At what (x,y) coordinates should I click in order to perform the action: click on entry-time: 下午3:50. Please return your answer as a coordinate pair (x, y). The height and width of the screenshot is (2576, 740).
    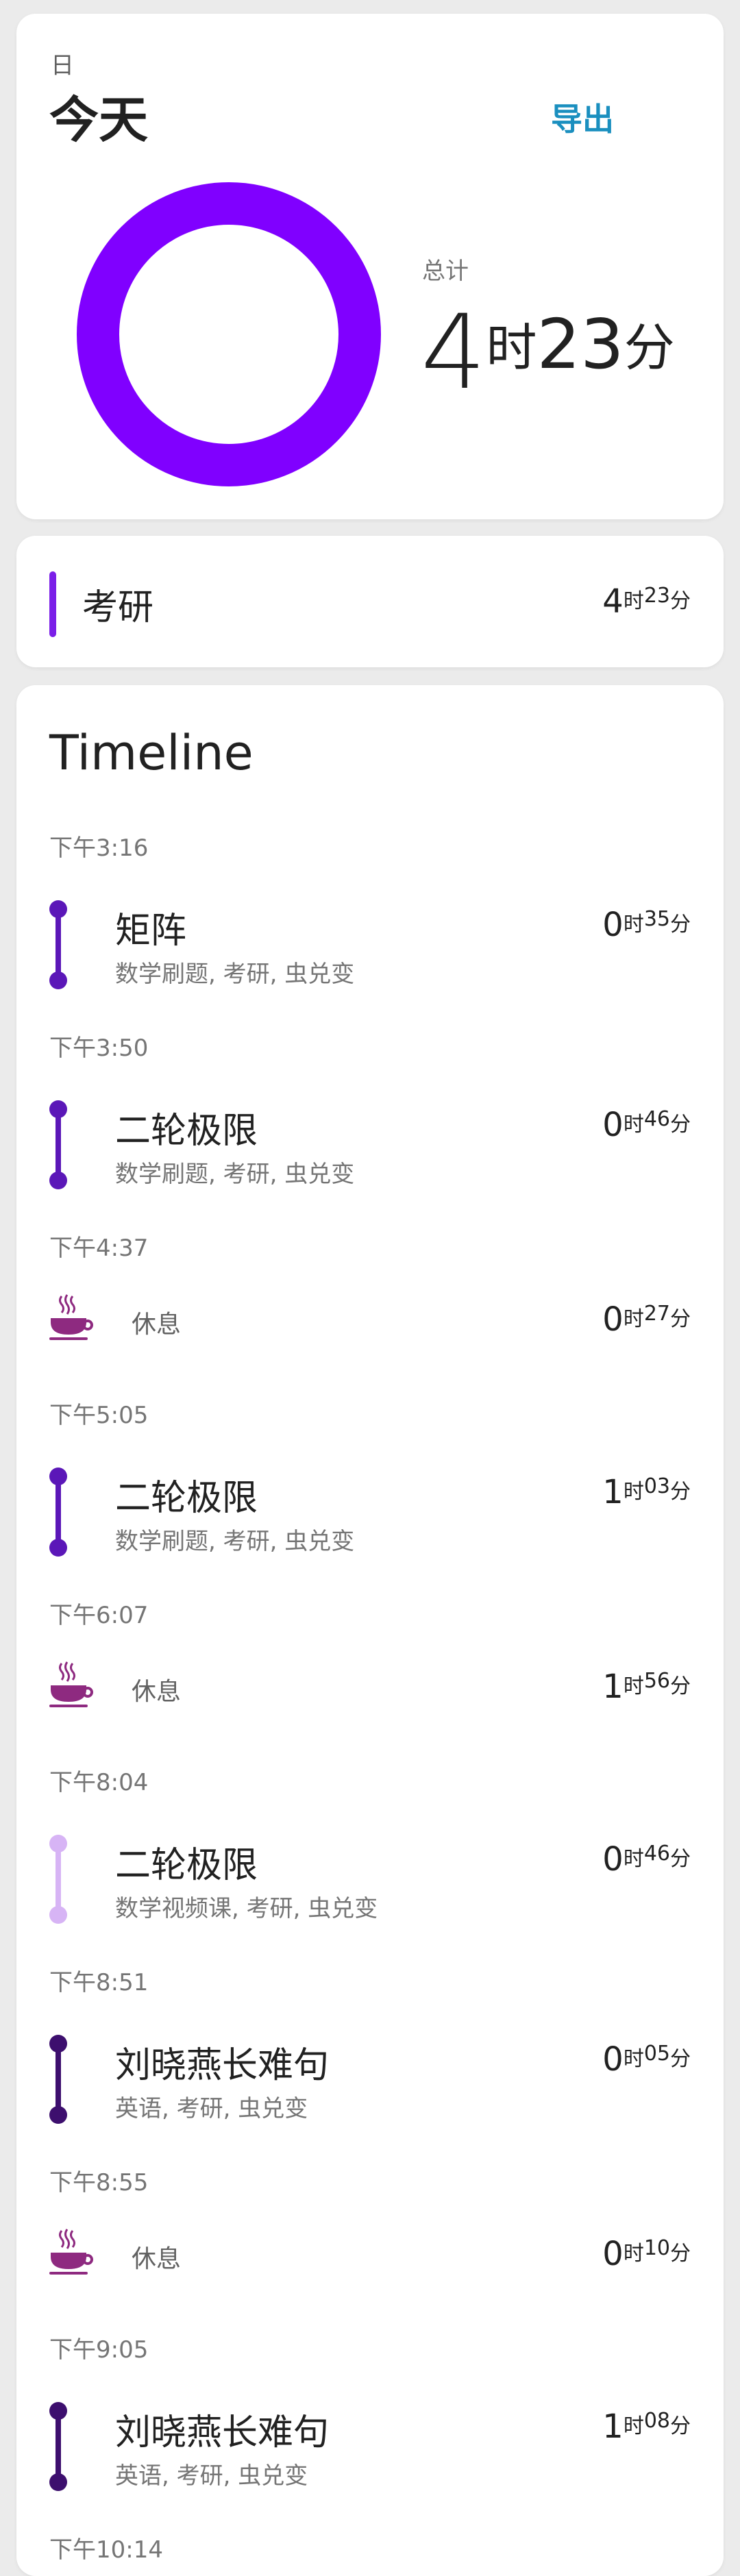
    Looking at the image, I should click on (99, 1048).